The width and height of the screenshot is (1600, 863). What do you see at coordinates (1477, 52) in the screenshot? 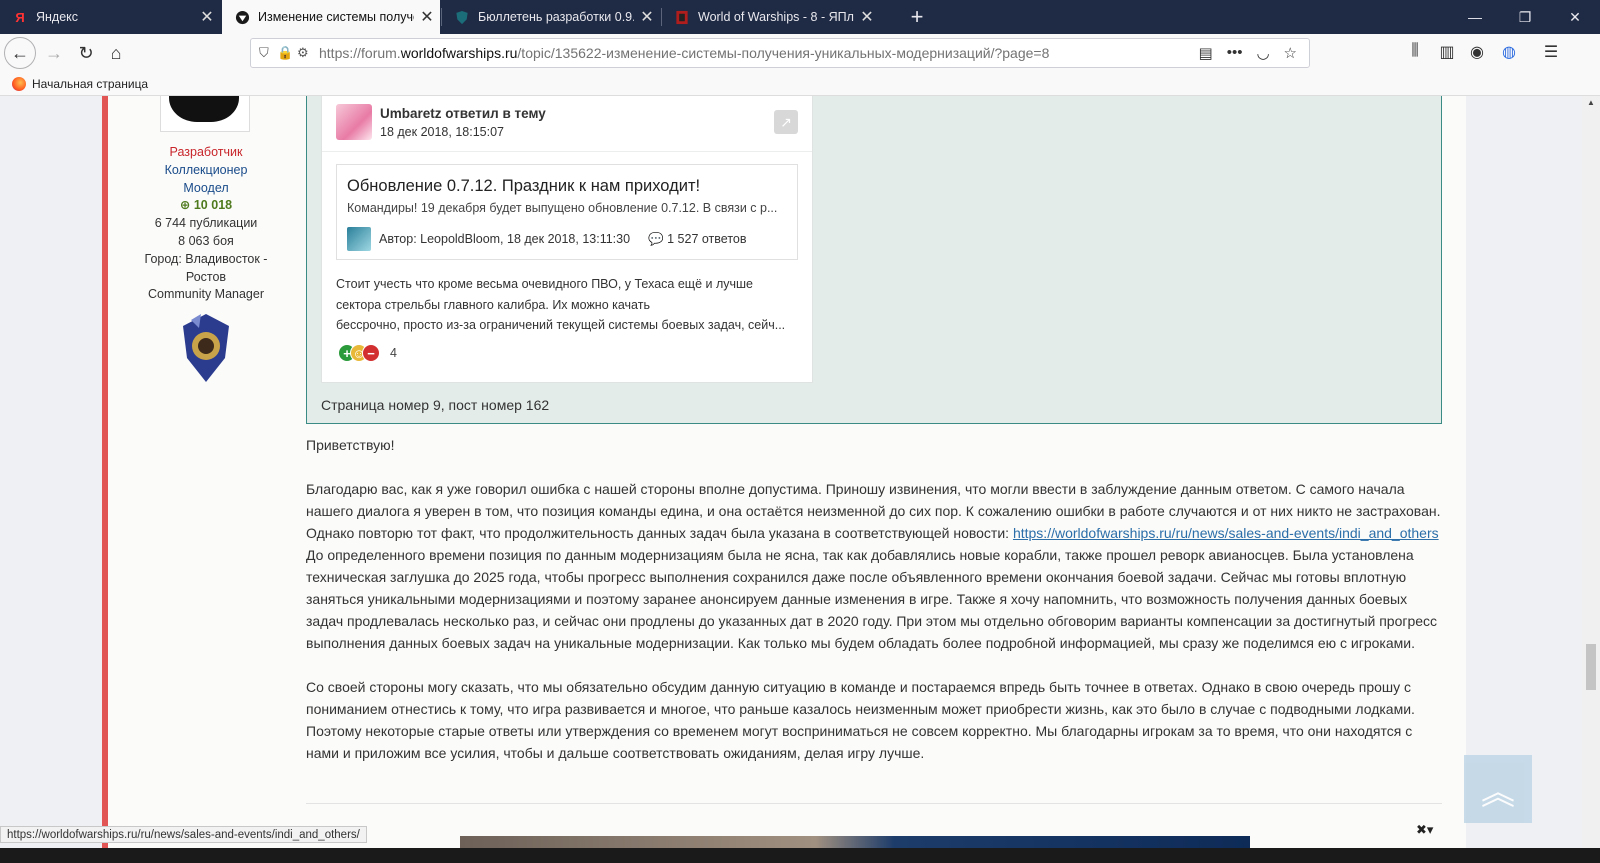
I see `account-icon: ◉` at bounding box center [1477, 52].